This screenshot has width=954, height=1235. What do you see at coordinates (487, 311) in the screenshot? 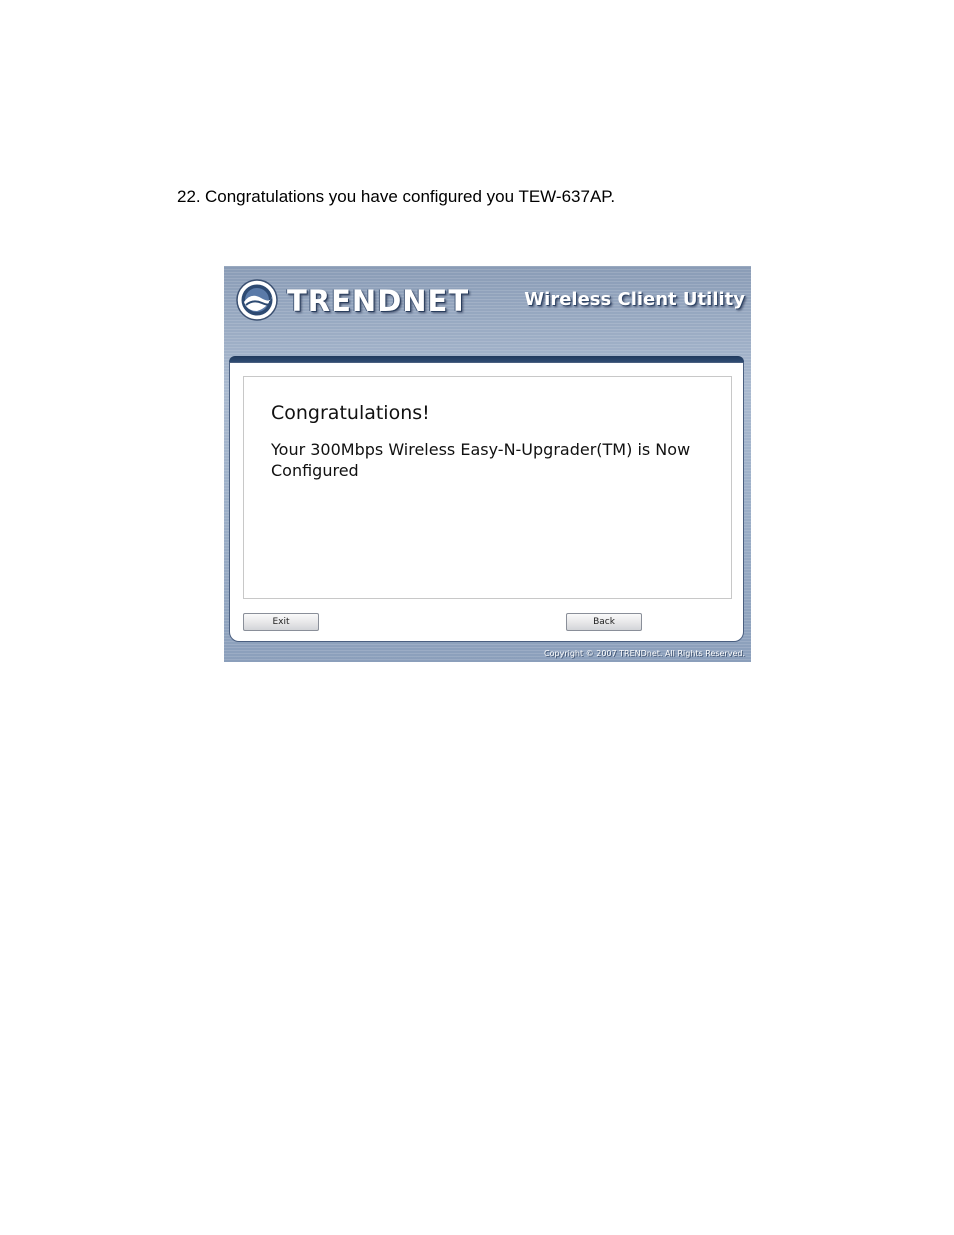
I see `window-header: TRENDNET Wireless Client Utility` at bounding box center [487, 311].